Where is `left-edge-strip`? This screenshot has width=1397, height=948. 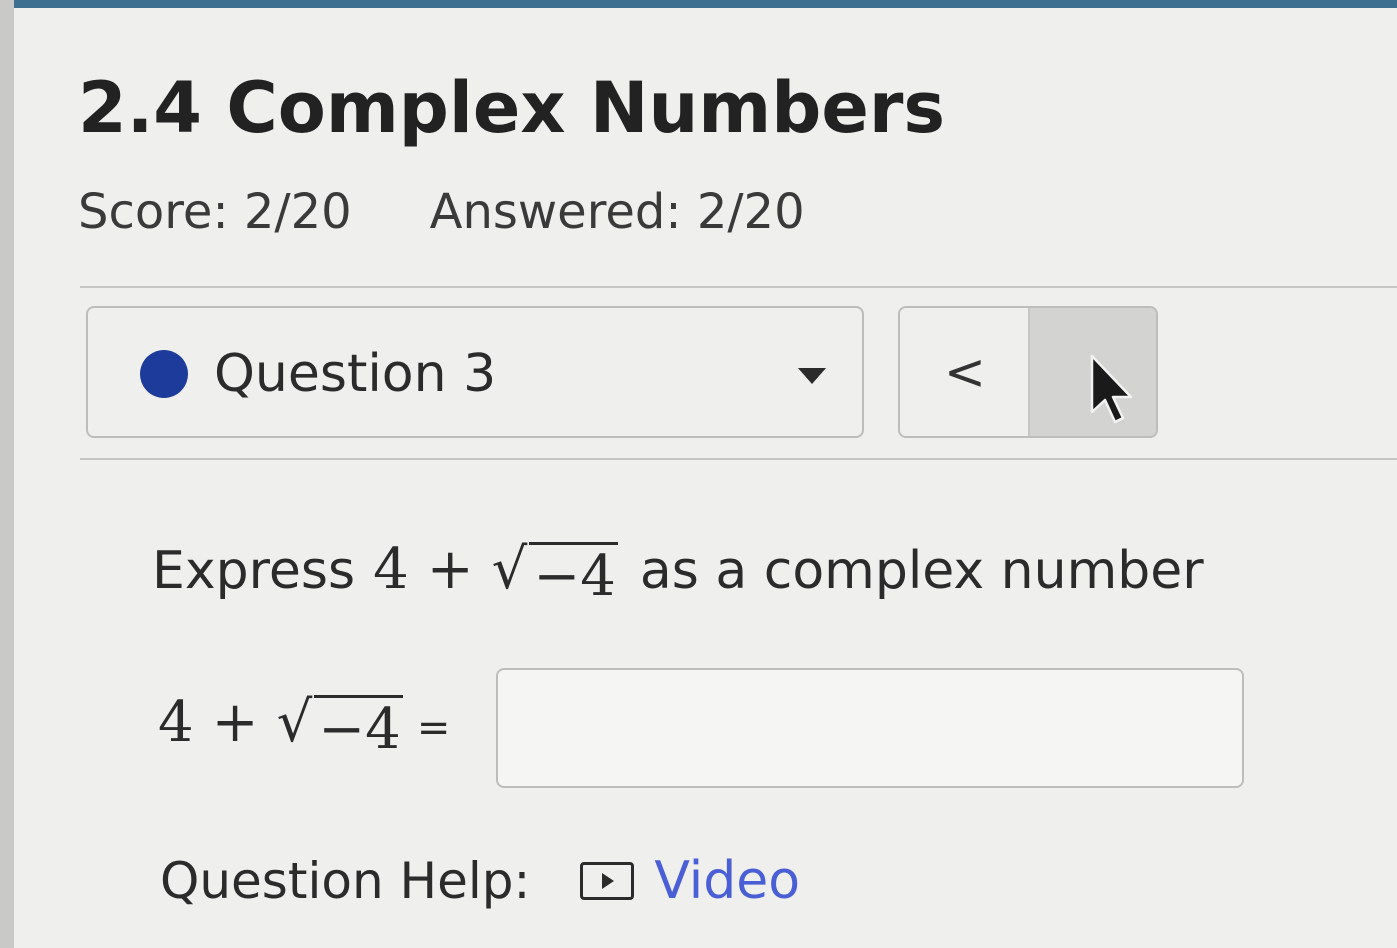 left-edge-strip is located at coordinates (7, 474).